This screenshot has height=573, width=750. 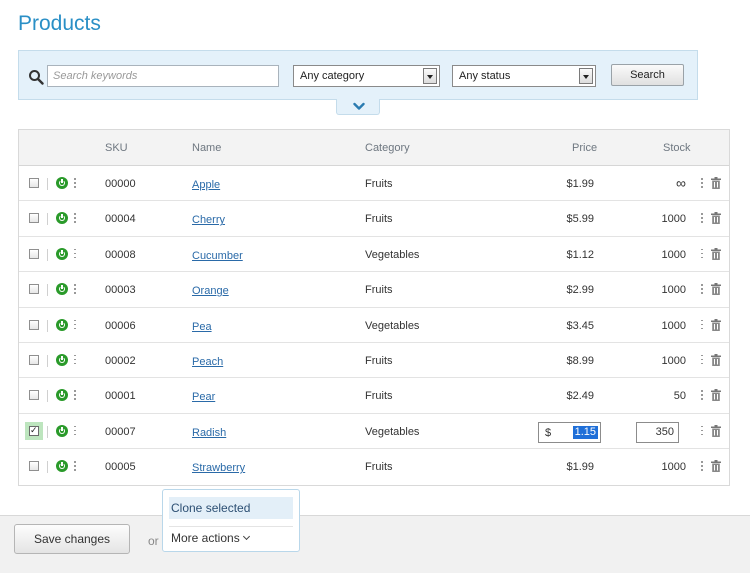 I want to click on sku-cell: 00000, so click(x=120, y=184).